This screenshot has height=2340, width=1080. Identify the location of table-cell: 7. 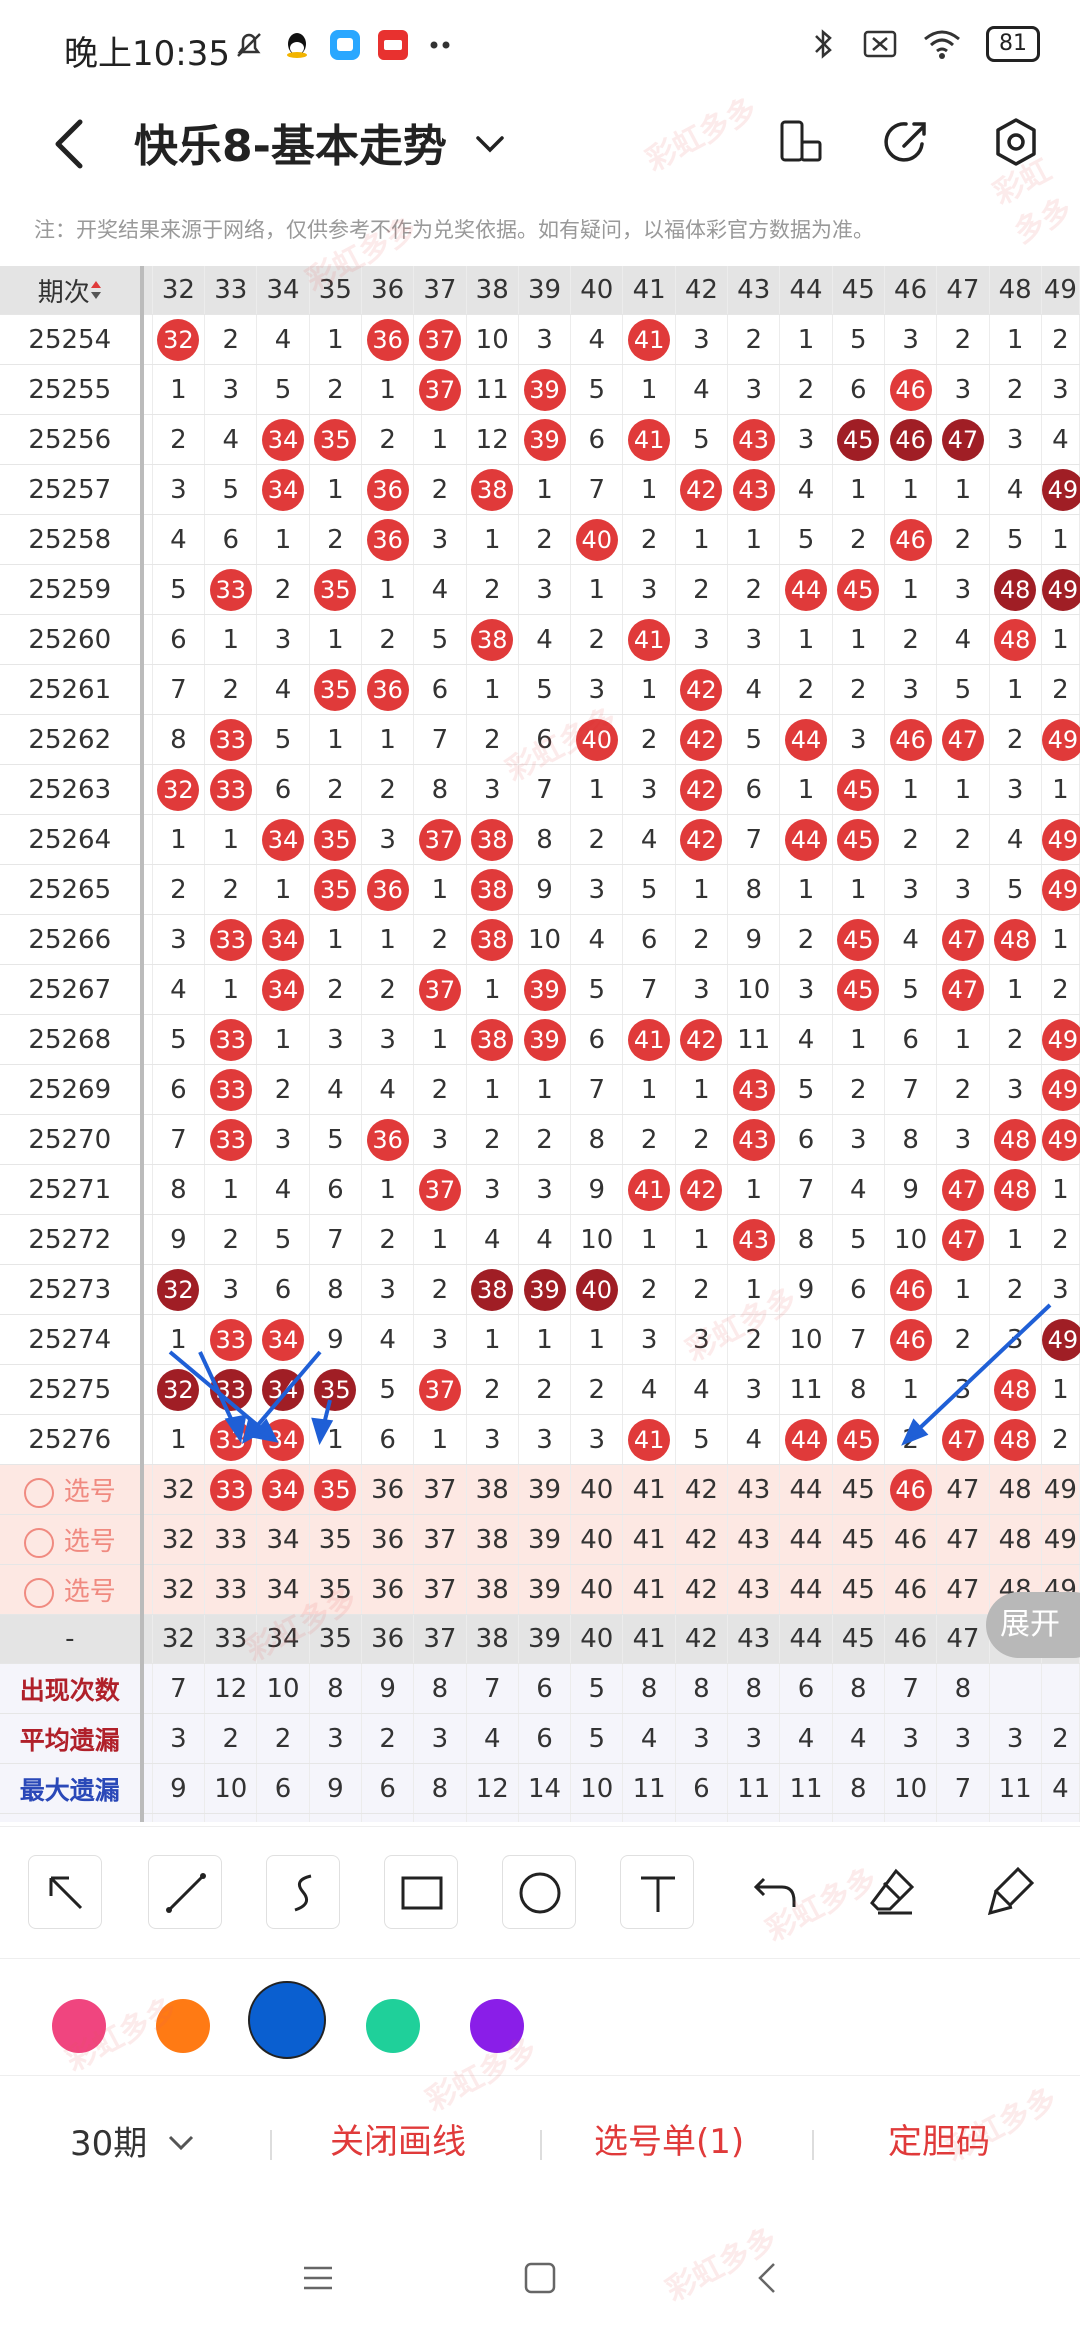
(179, 689).